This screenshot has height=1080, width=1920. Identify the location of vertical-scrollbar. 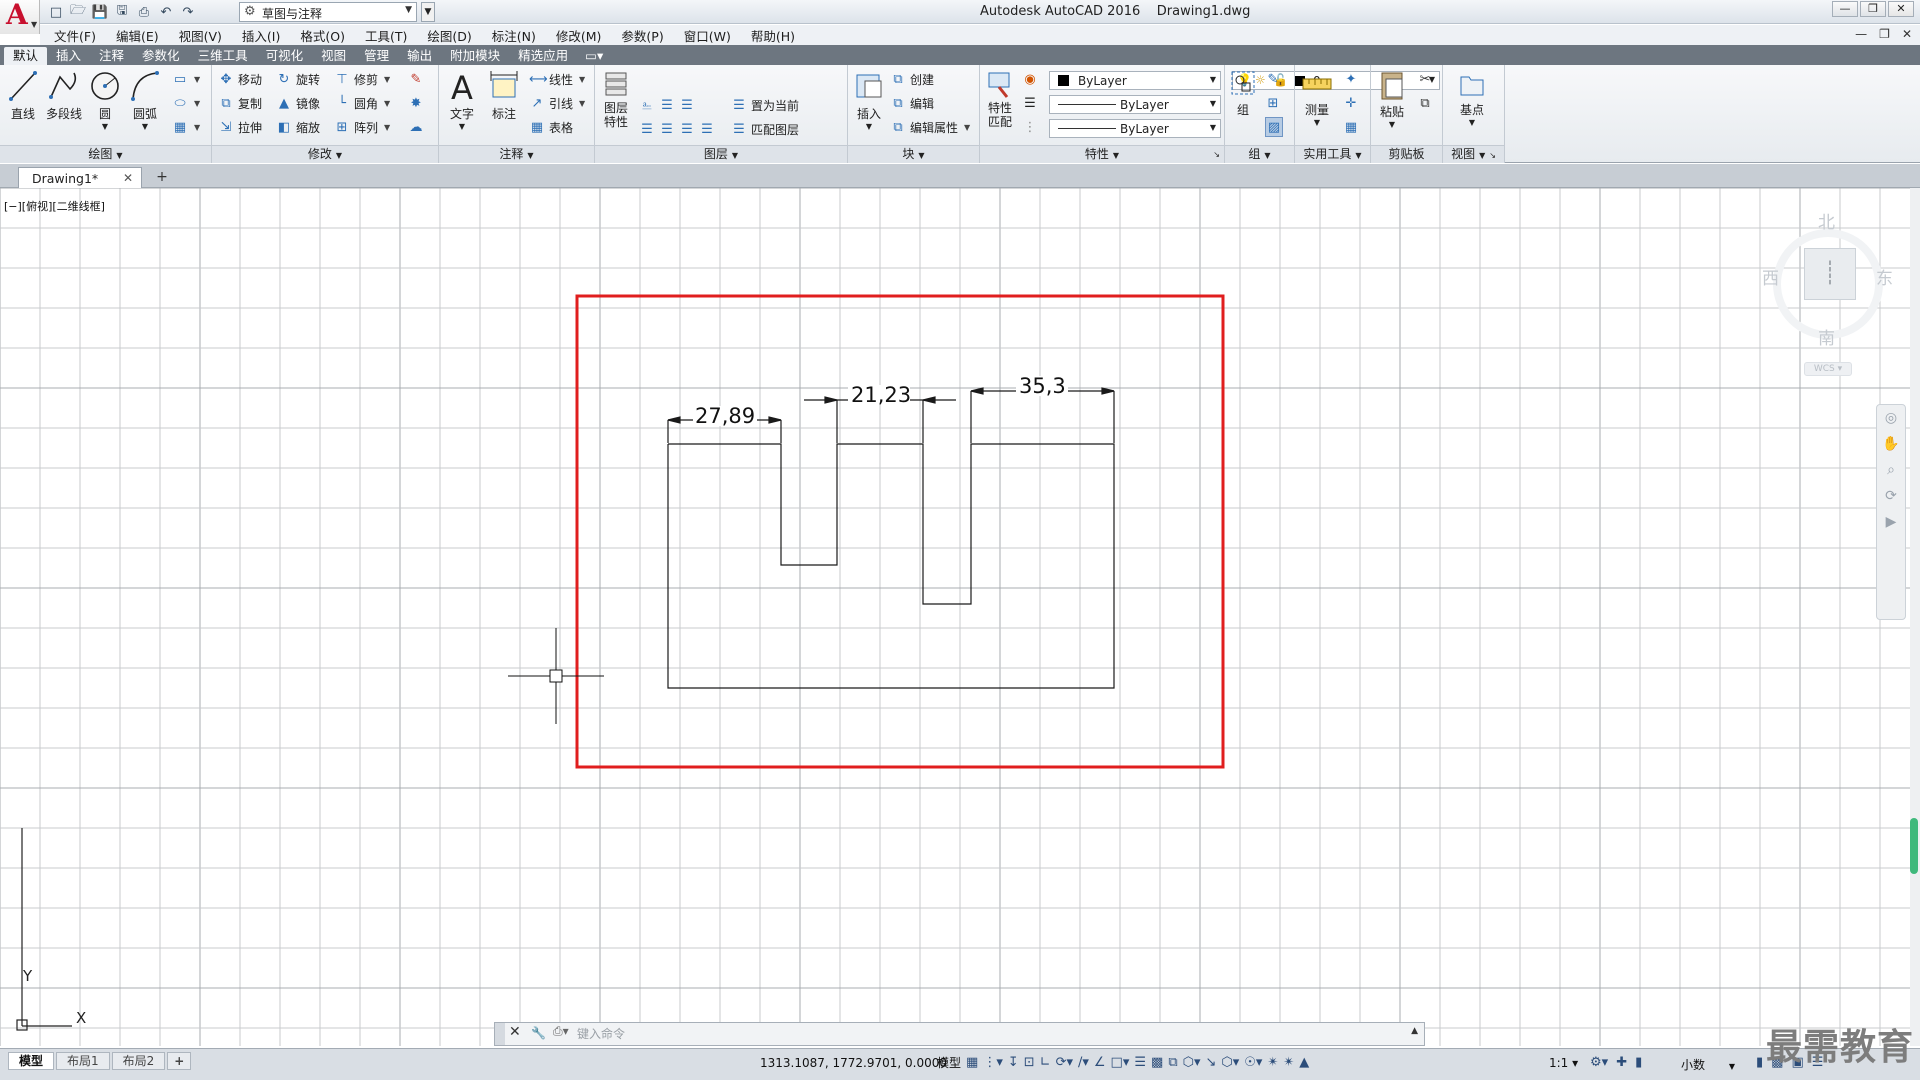
(1915, 617).